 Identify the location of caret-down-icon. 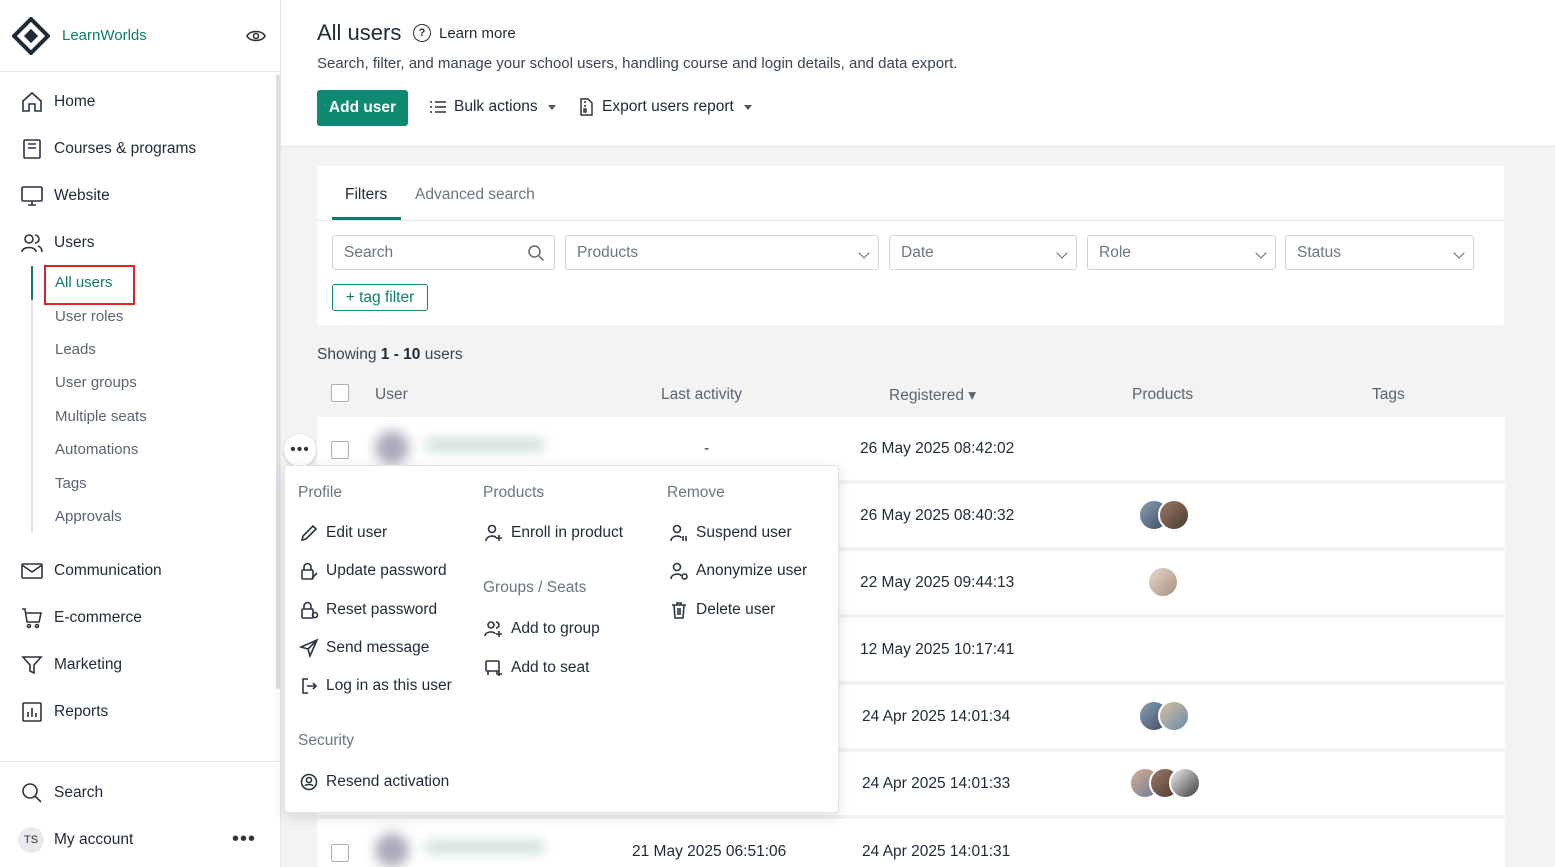
(747, 107).